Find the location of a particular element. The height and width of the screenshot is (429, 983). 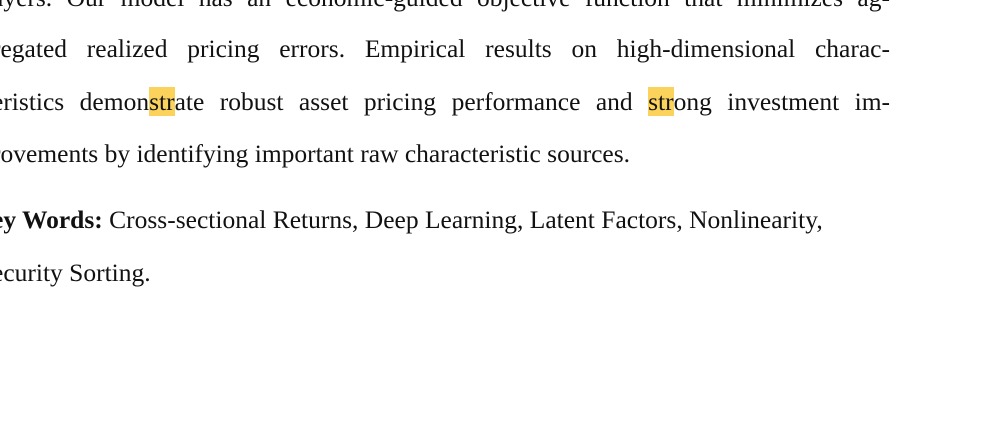

keywords-label: ey Words: is located at coordinates (51, 219).